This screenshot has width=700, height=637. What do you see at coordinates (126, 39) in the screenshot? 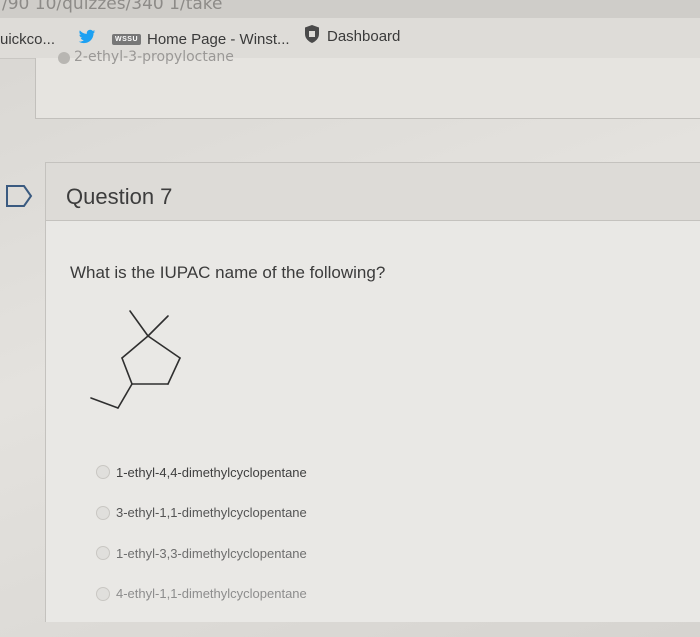
I see `wssu-badge: WSSU` at bounding box center [126, 39].